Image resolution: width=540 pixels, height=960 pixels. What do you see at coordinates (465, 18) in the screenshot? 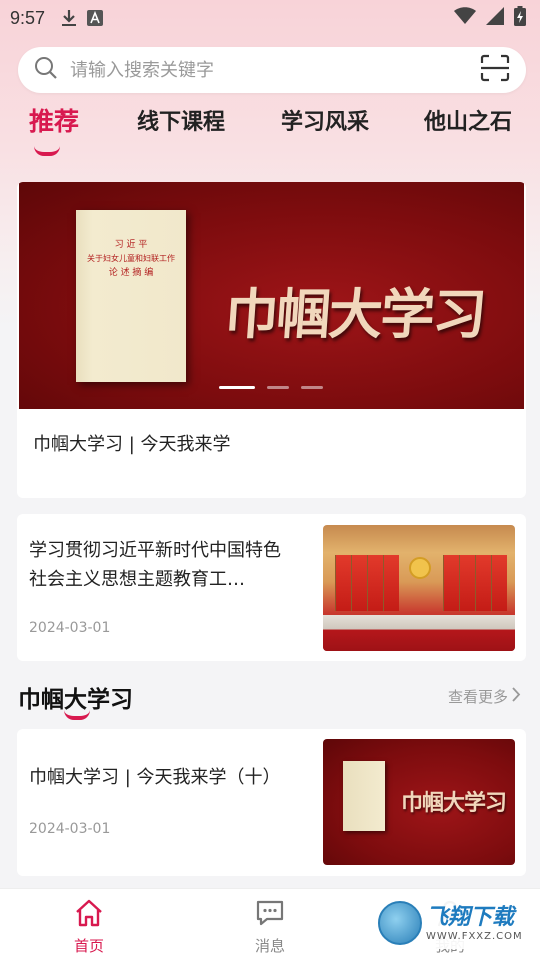
I see `wifi-icon` at bounding box center [465, 18].